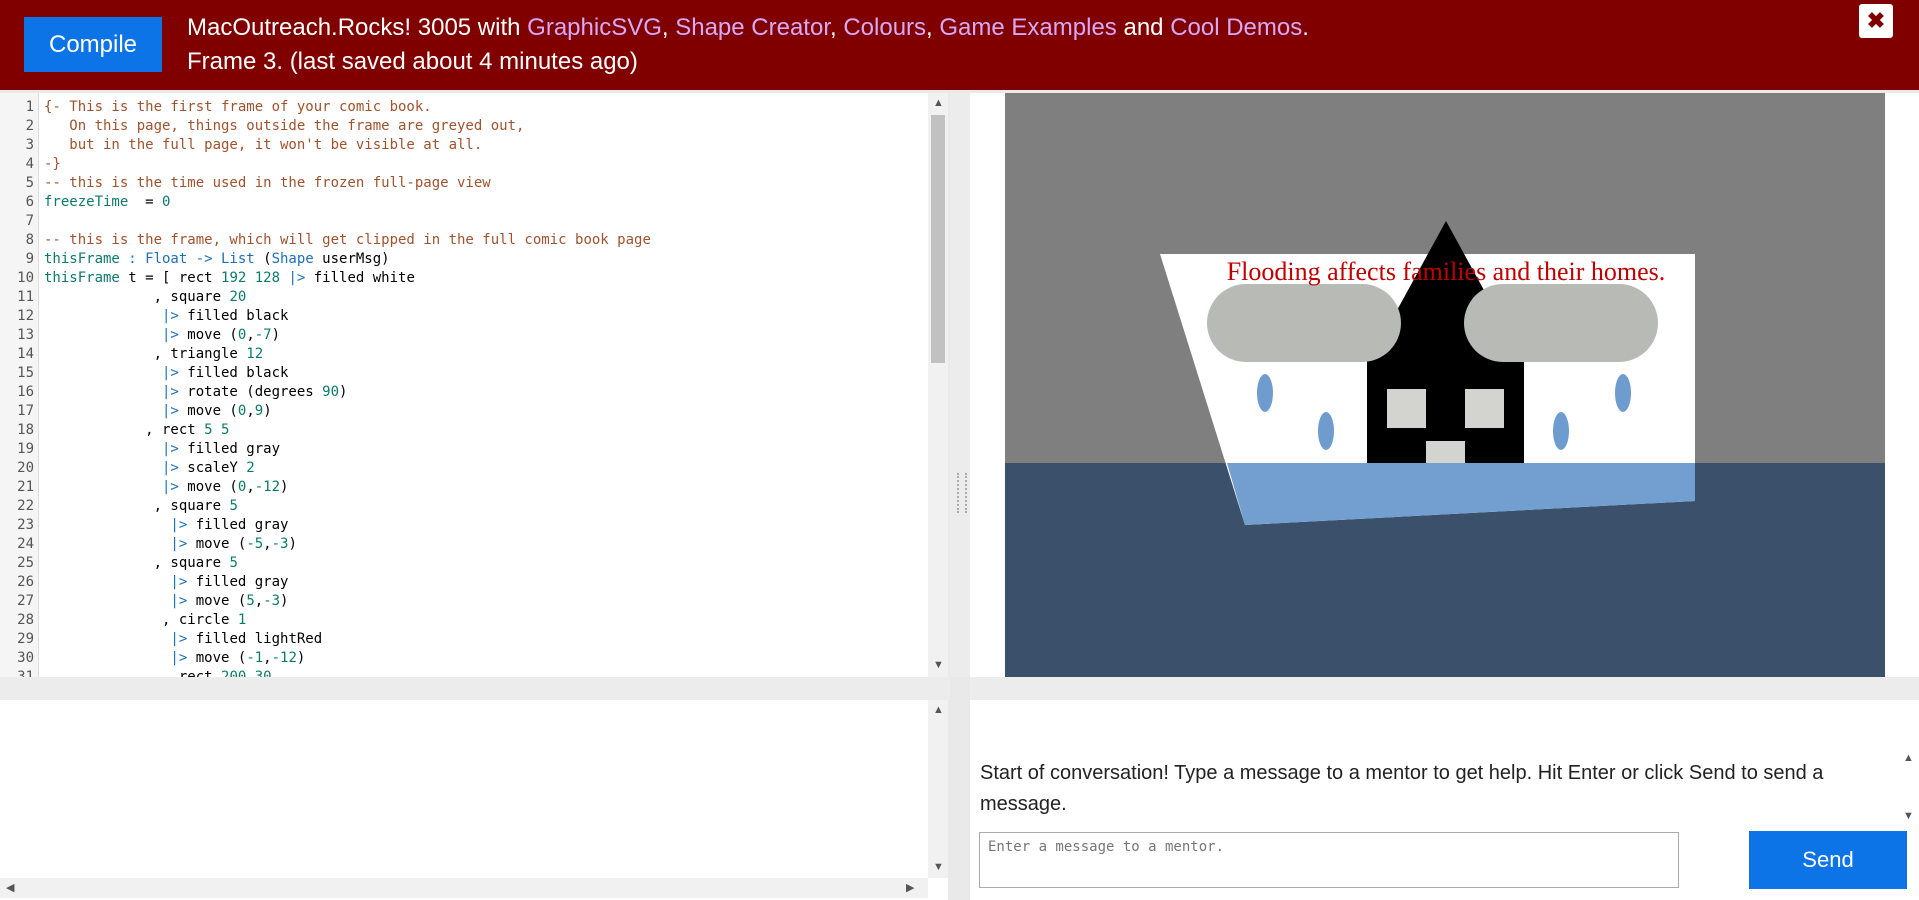 Image resolution: width=1919 pixels, height=900 pixels. Describe the element at coordinates (464, 888) in the screenshot. I see `output-horizontal-scrollbar: ◀ ▶` at that location.